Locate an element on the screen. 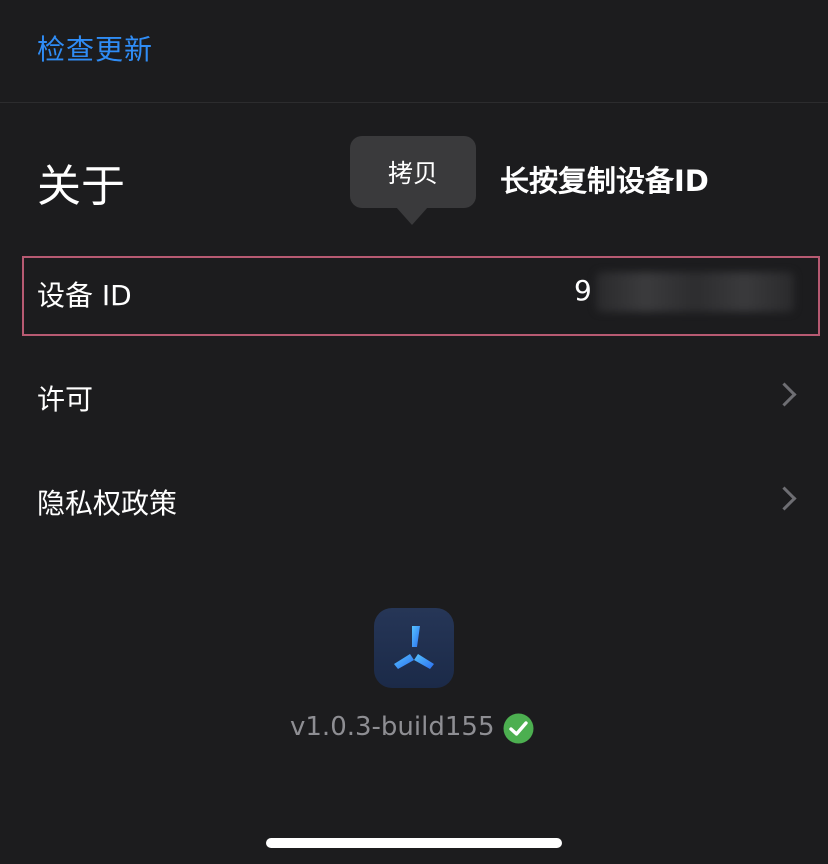 Image resolution: width=828 pixels, height=864 pixels. copy-tooltip: 拷贝 is located at coordinates (413, 172).